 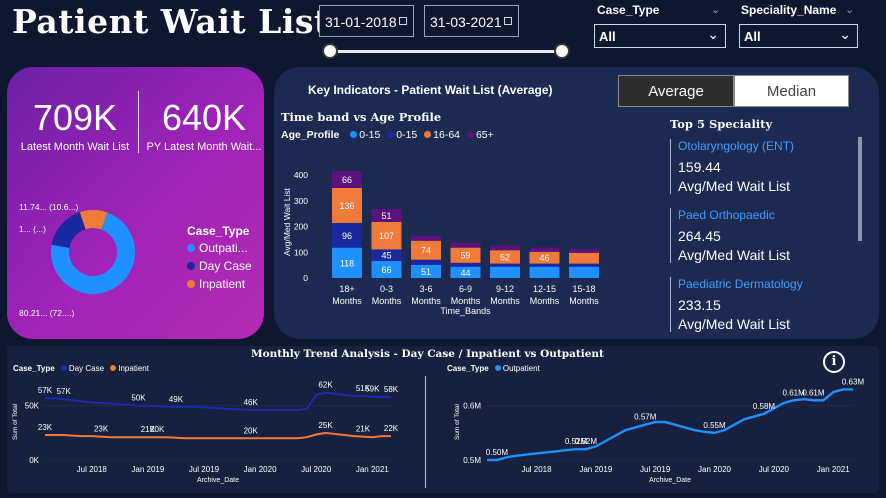 I want to click on slider-handle-end, so click(x=562, y=51).